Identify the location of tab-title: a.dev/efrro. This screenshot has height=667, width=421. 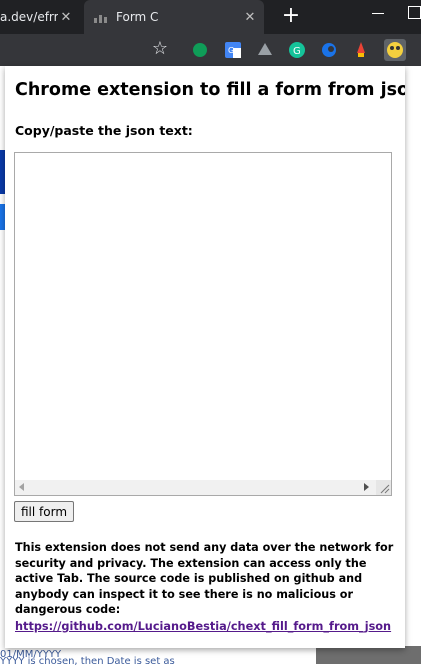
(29, 17).